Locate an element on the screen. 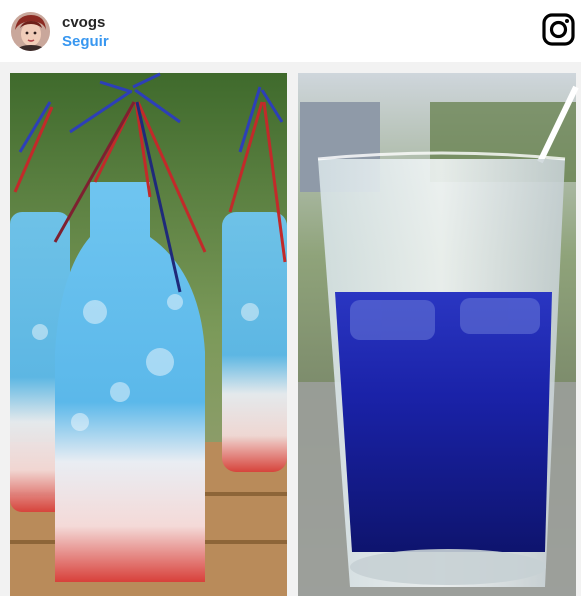 The image size is (581, 596). avatar-image is located at coordinates (30, 31).